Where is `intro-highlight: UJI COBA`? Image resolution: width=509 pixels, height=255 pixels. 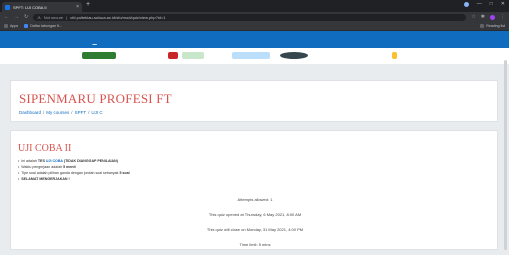
intro-highlight: UJI COBA is located at coordinates (54, 161).